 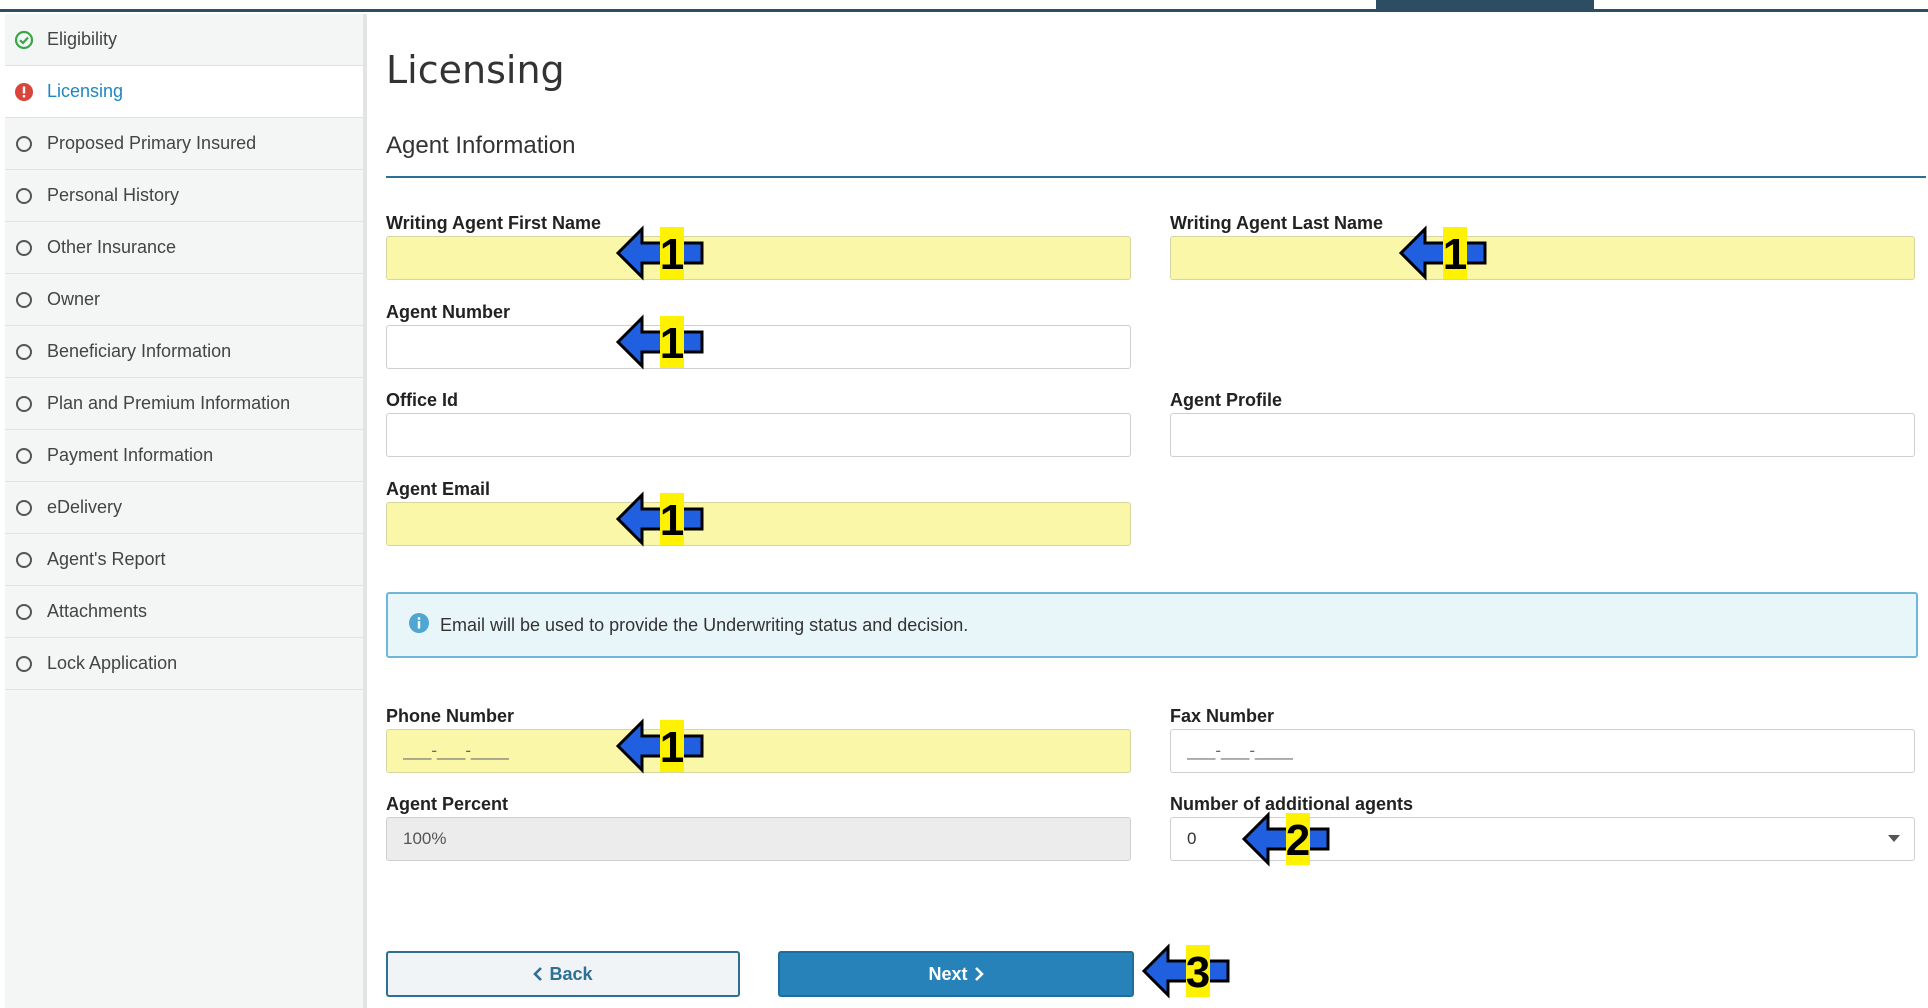 What do you see at coordinates (450, 716) in the screenshot?
I see `phone-label: Phone Number` at bounding box center [450, 716].